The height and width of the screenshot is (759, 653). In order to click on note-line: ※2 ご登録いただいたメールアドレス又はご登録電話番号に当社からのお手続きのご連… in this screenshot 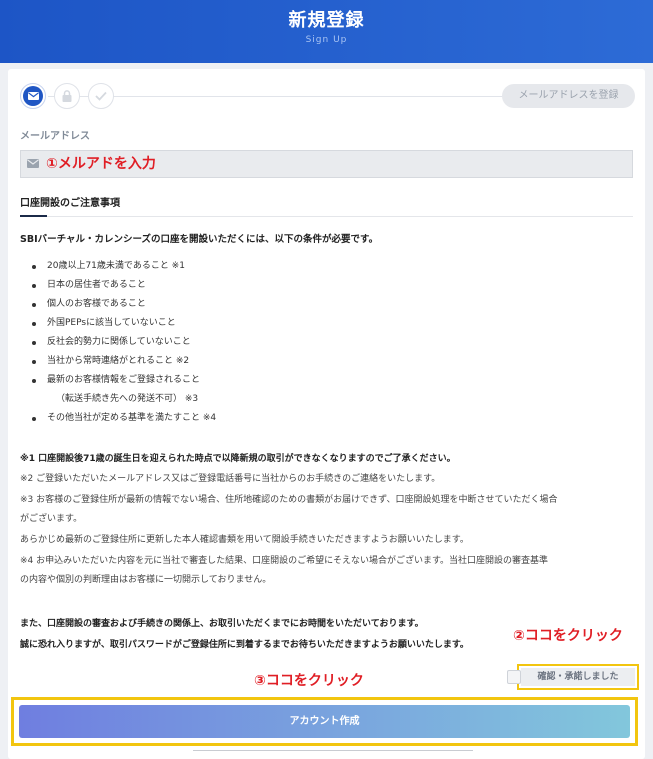, I will do `click(230, 479)`.